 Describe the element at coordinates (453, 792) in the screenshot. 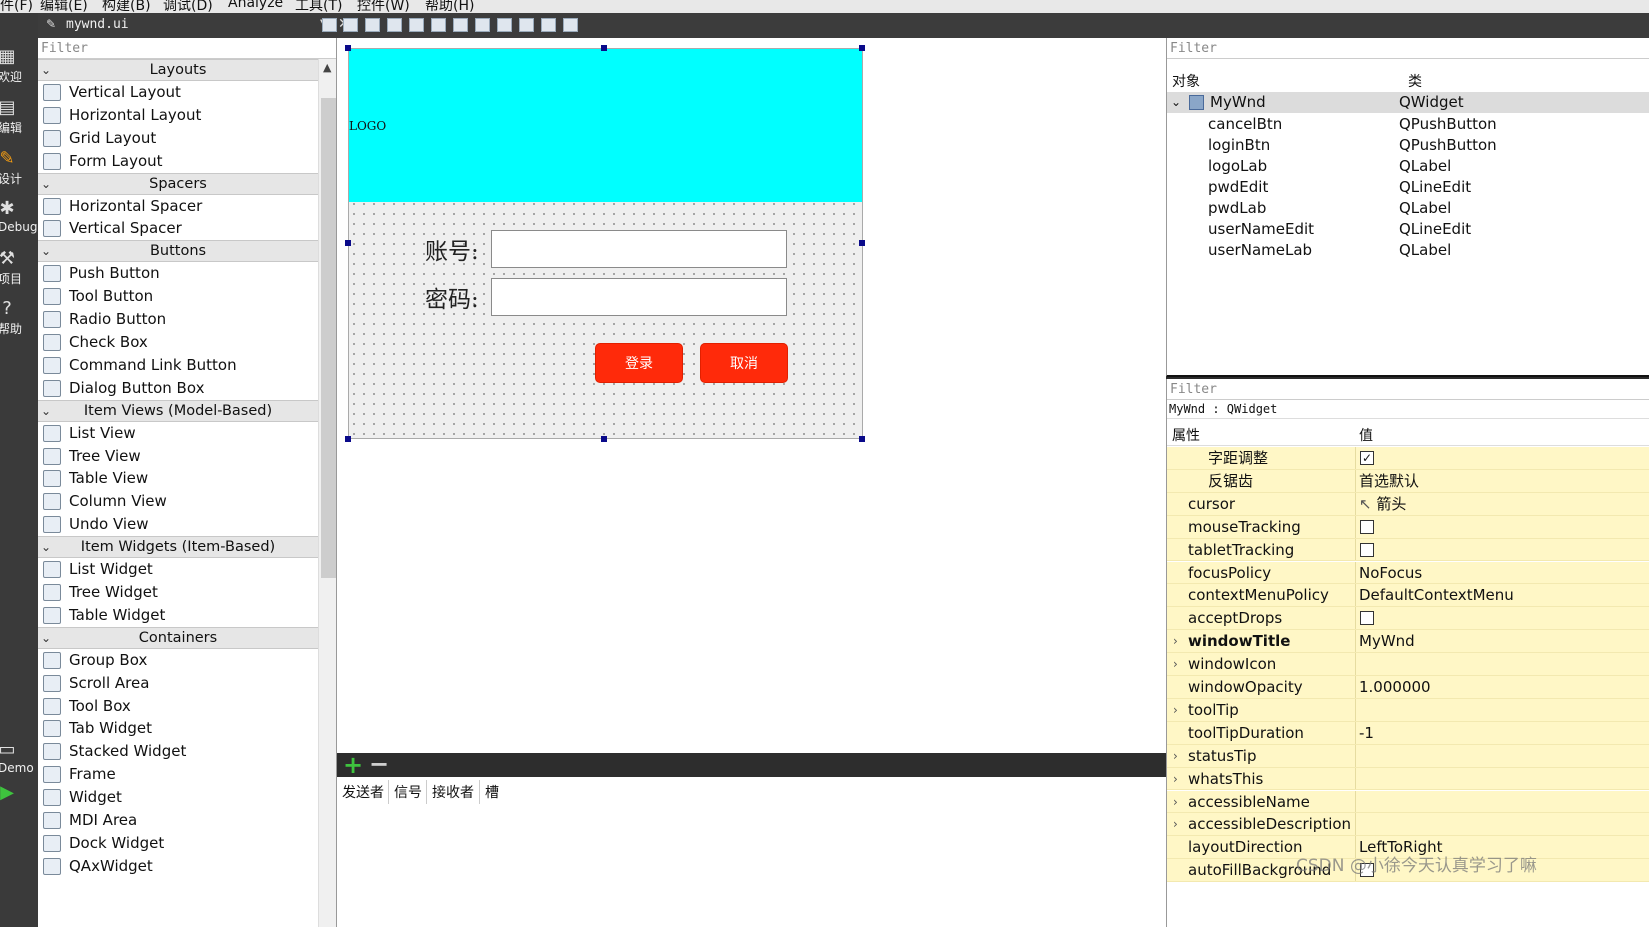

I see `receiver-column-header: 接收者` at that location.